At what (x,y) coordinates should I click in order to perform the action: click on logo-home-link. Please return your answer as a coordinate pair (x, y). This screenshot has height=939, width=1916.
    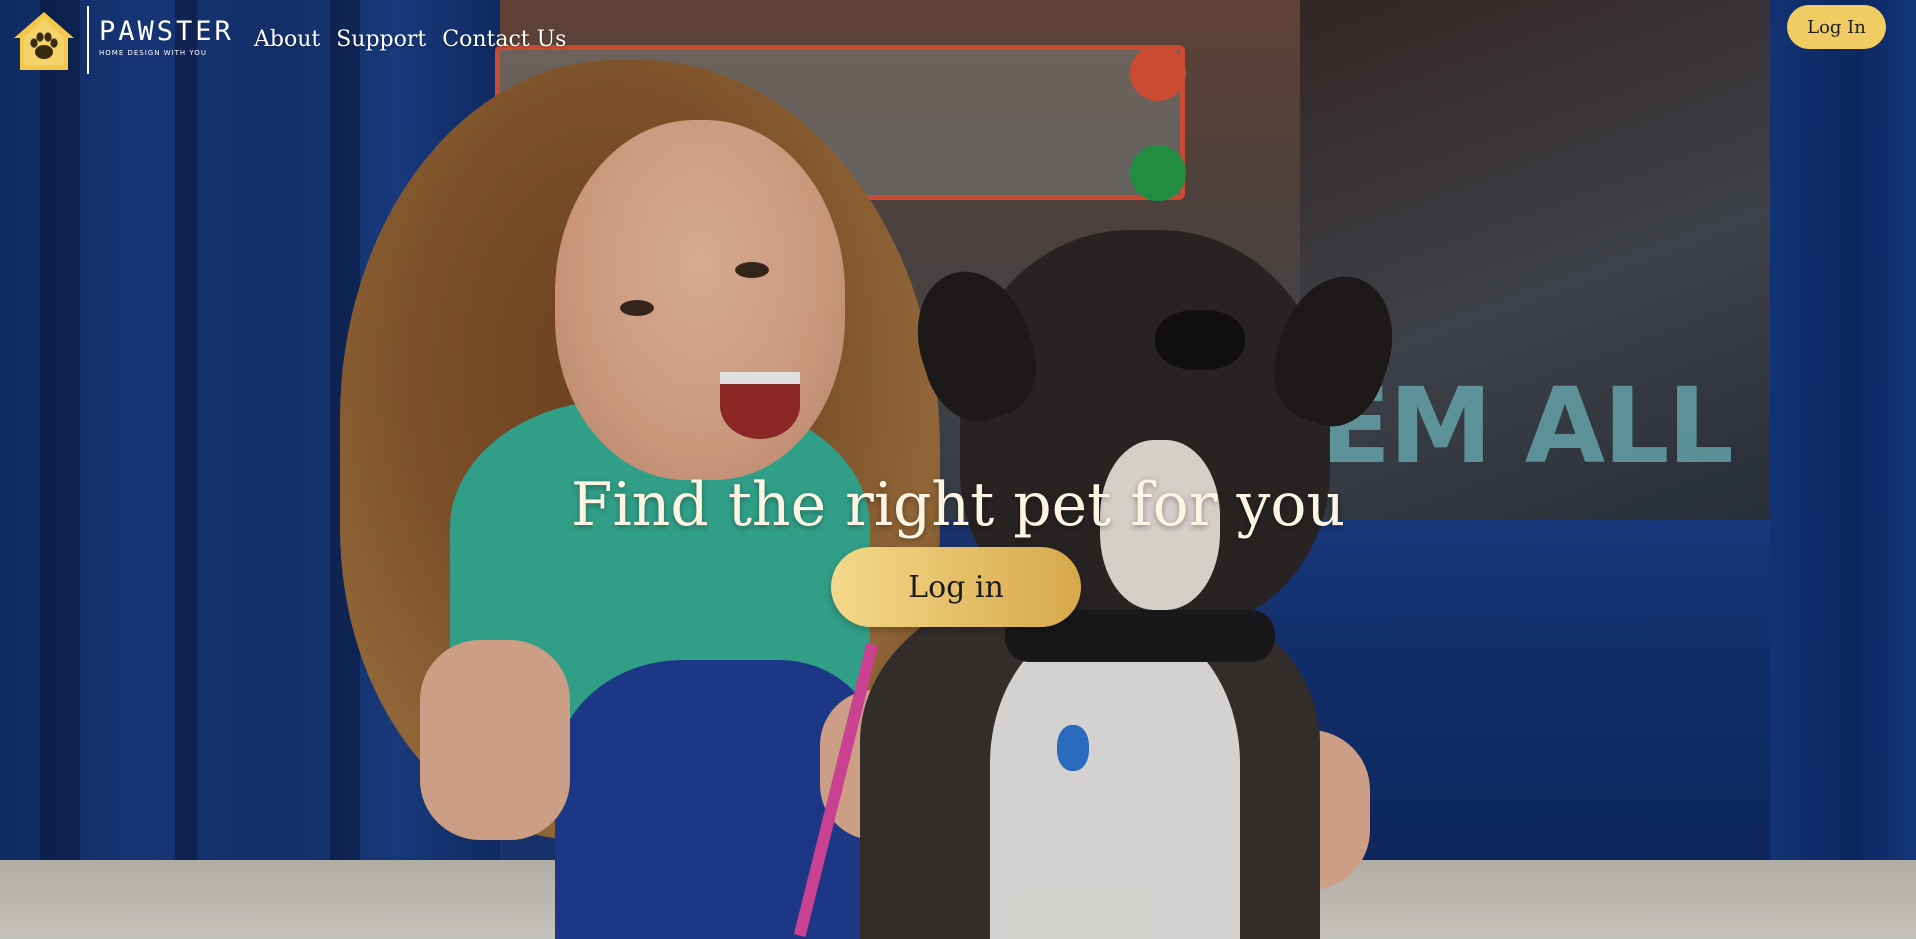
    Looking at the image, I should click on (44, 41).